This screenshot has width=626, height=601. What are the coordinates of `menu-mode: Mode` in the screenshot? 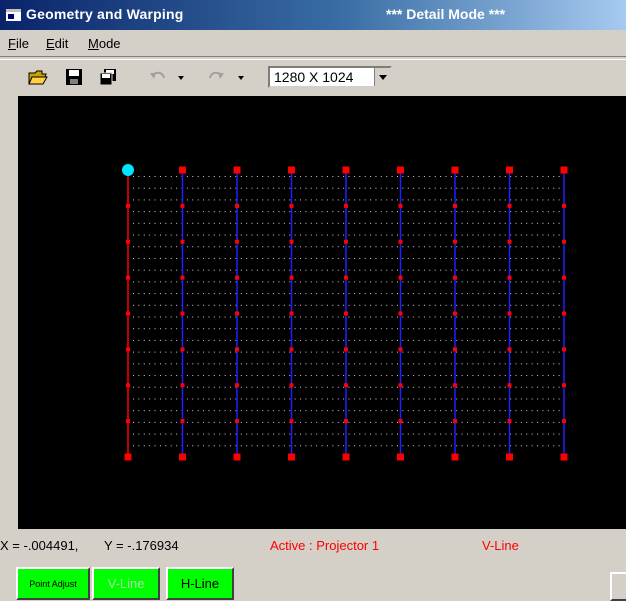 It's located at (104, 43).